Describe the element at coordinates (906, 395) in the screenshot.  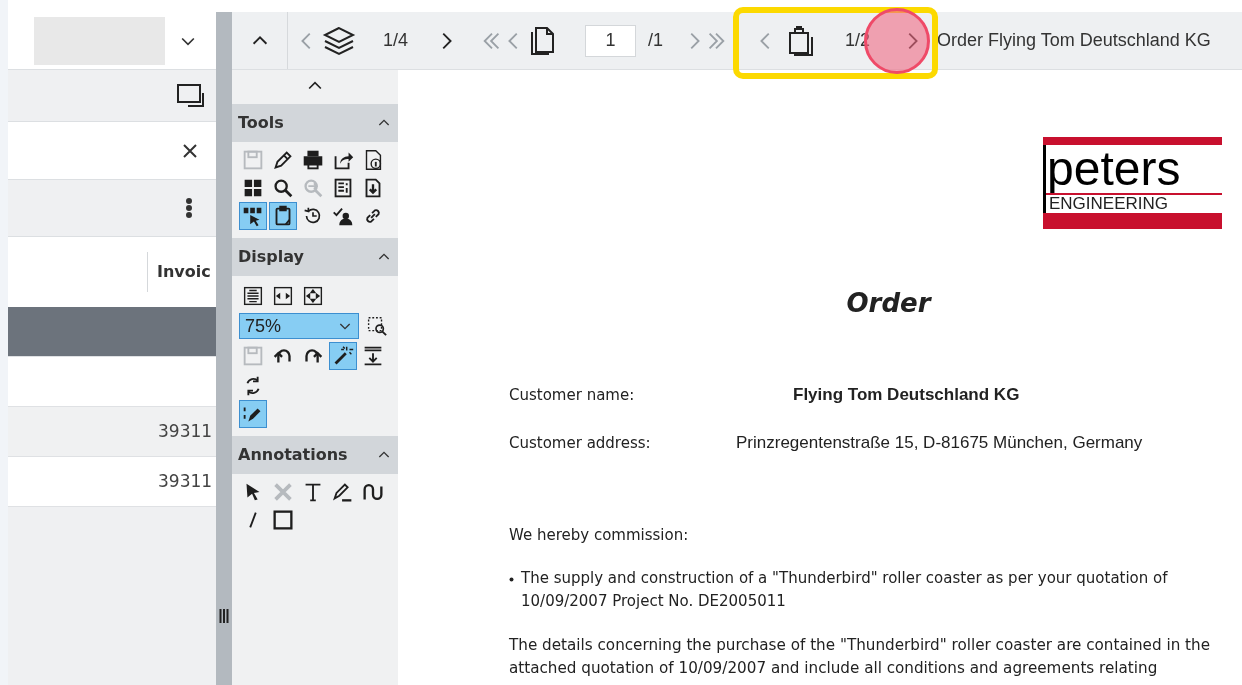
I see `field-value: Flying Tom Deutschland KG` at that location.